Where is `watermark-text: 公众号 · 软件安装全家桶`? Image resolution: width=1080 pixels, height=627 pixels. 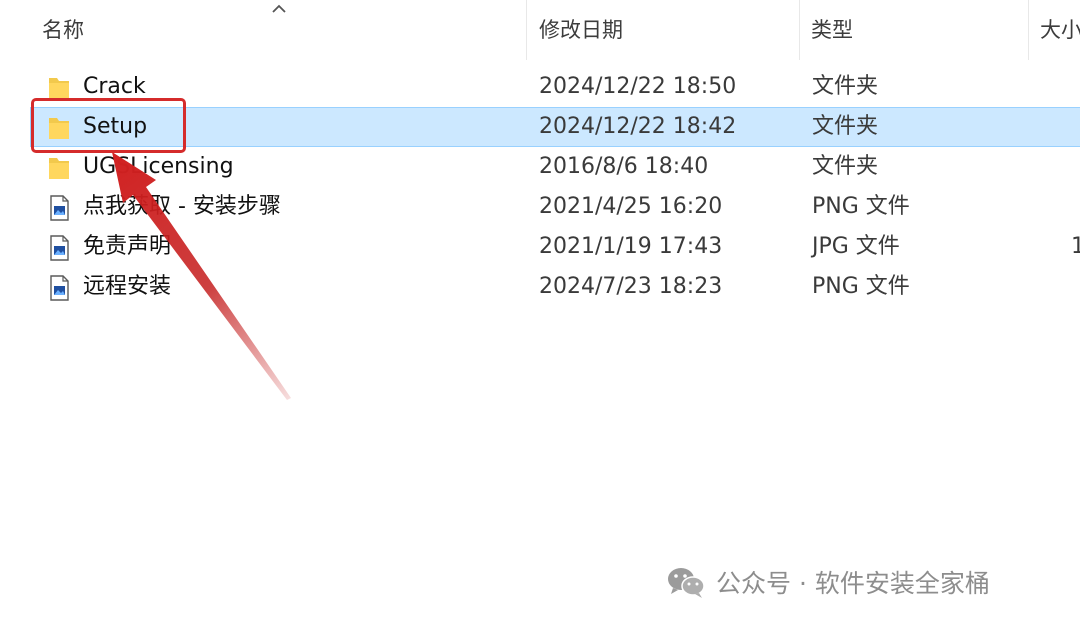
watermark-text: 公众号 · 软件安装全家桶 is located at coordinates (853, 583).